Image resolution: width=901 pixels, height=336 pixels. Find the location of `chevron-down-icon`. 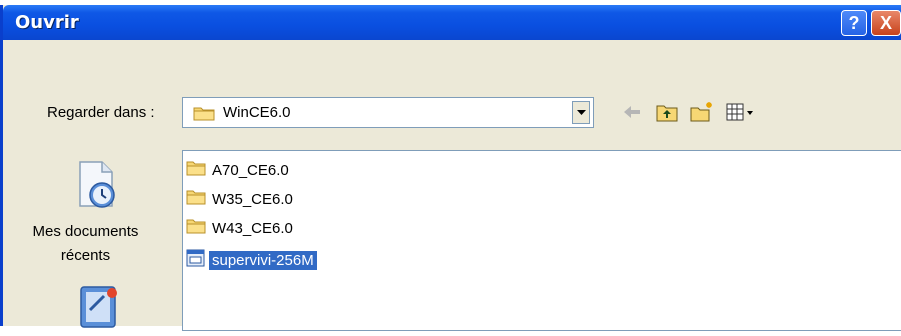

chevron-down-icon is located at coordinates (581, 112).